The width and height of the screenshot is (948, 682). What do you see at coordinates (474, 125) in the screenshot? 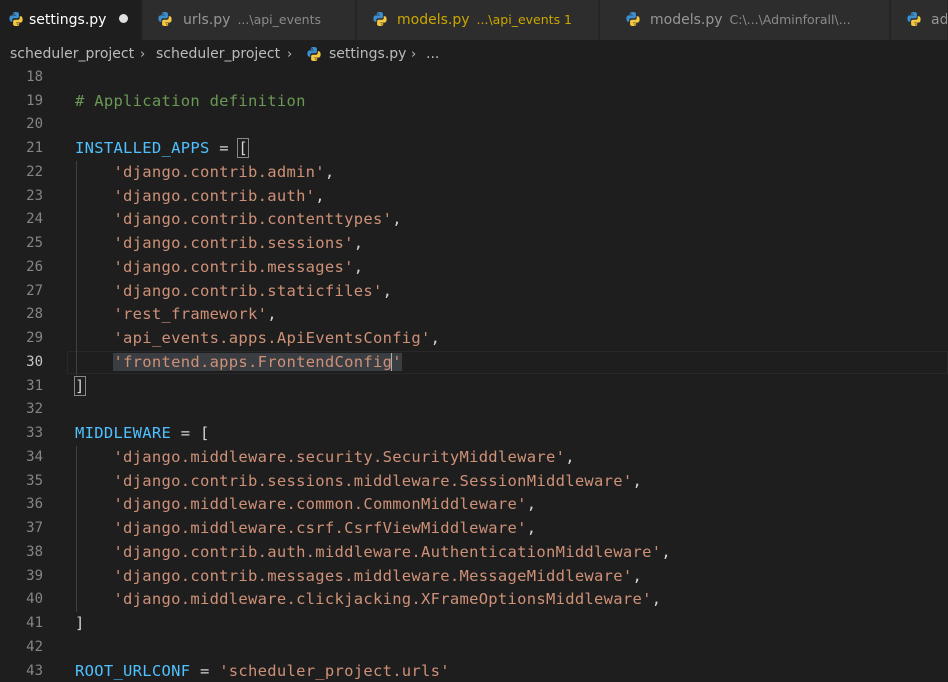
I see `code-line: 20` at bounding box center [474, 125].